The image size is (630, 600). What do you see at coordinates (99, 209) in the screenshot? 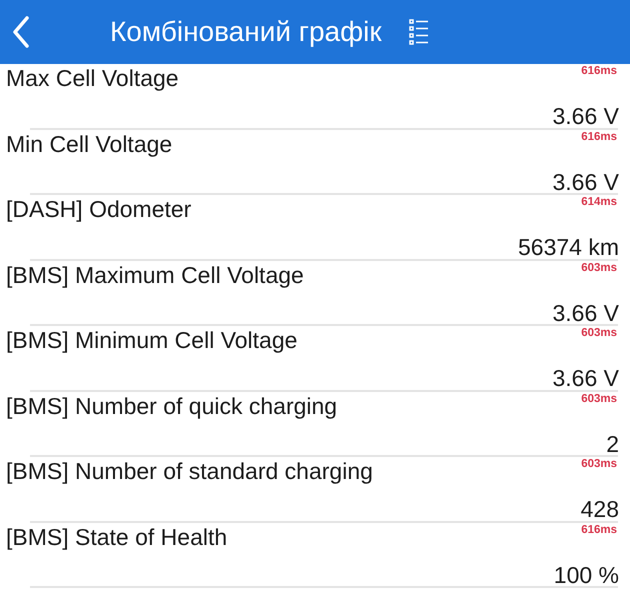
I see `parameter-label: [DASH] Odometer` at bounding box center [99, 209].